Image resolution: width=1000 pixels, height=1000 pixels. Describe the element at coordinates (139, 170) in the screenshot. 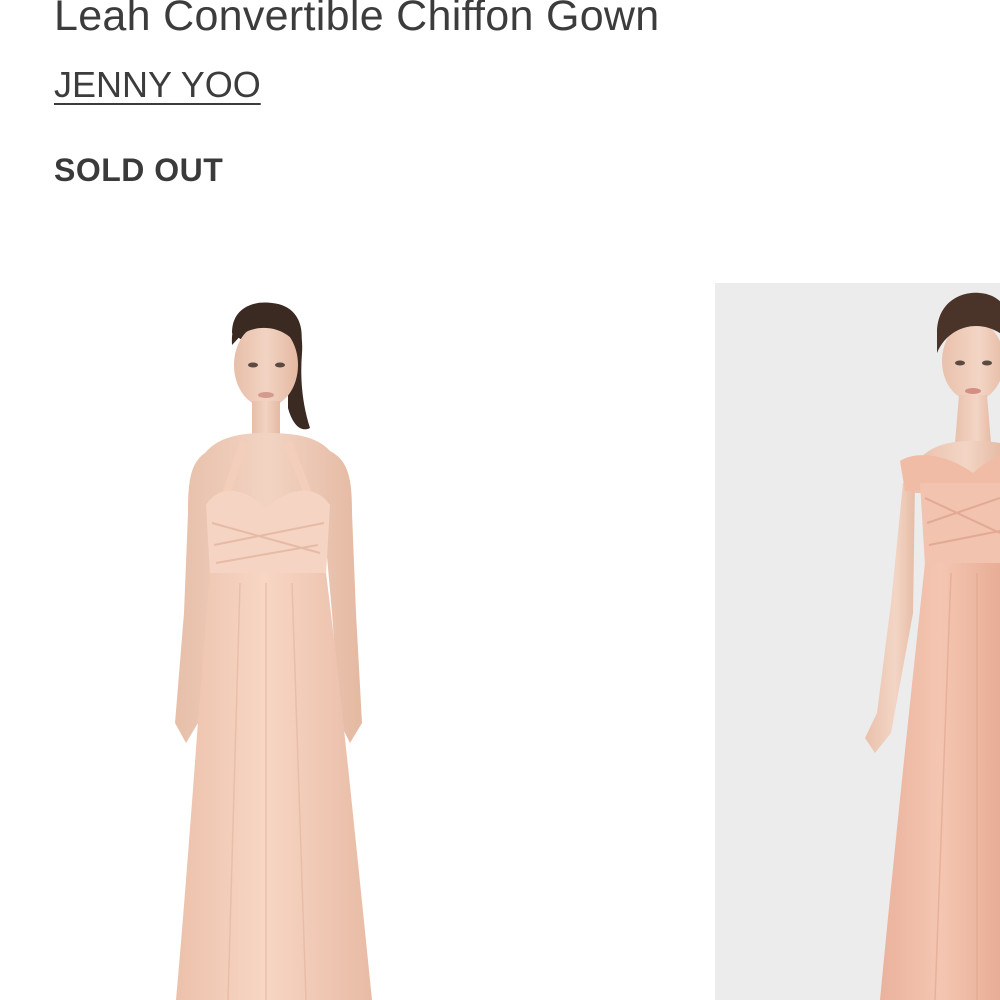

I see `sold-out-label: SOLD OUT` at that location.